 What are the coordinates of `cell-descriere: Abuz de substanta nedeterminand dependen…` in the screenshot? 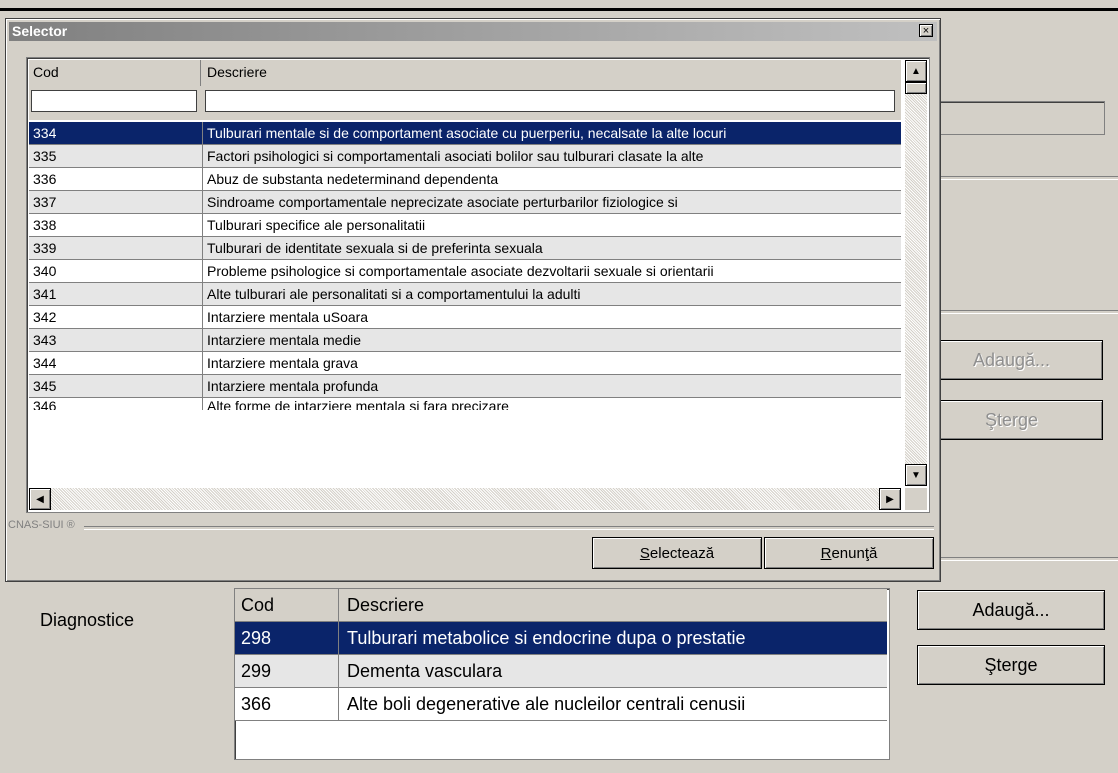 It's located at (353, 179).